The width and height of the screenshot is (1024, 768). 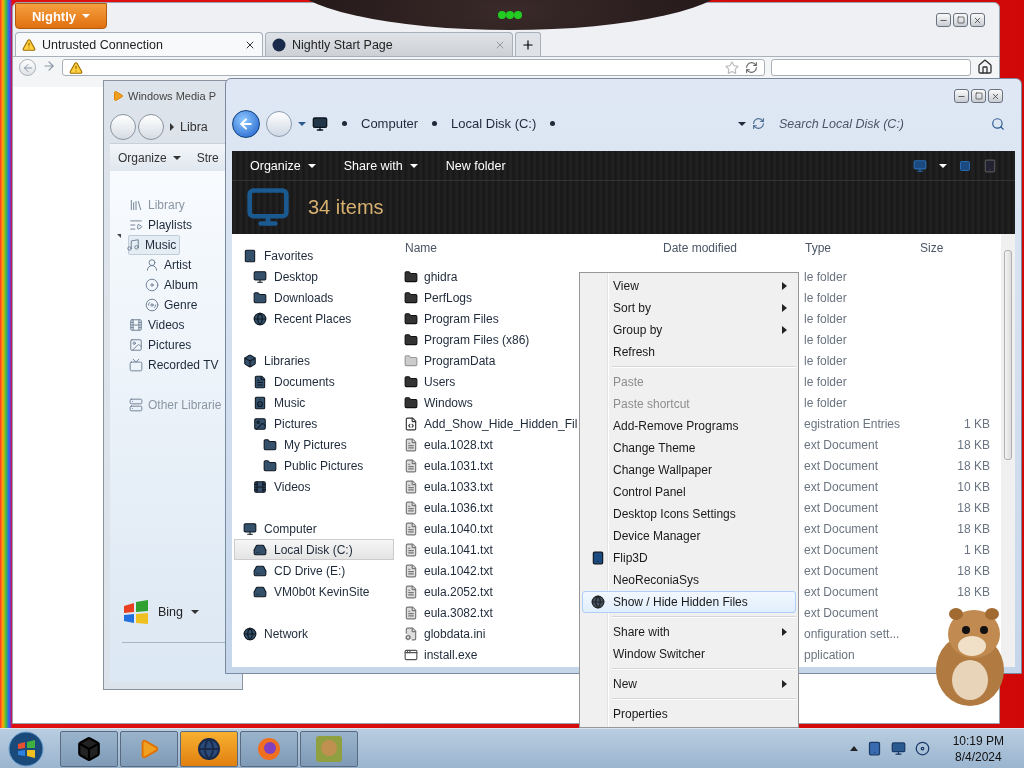 What do you see at coordinates (411, 423) in the screenshot?
I see `registry-file-icon` at bounding box center [411, 423].